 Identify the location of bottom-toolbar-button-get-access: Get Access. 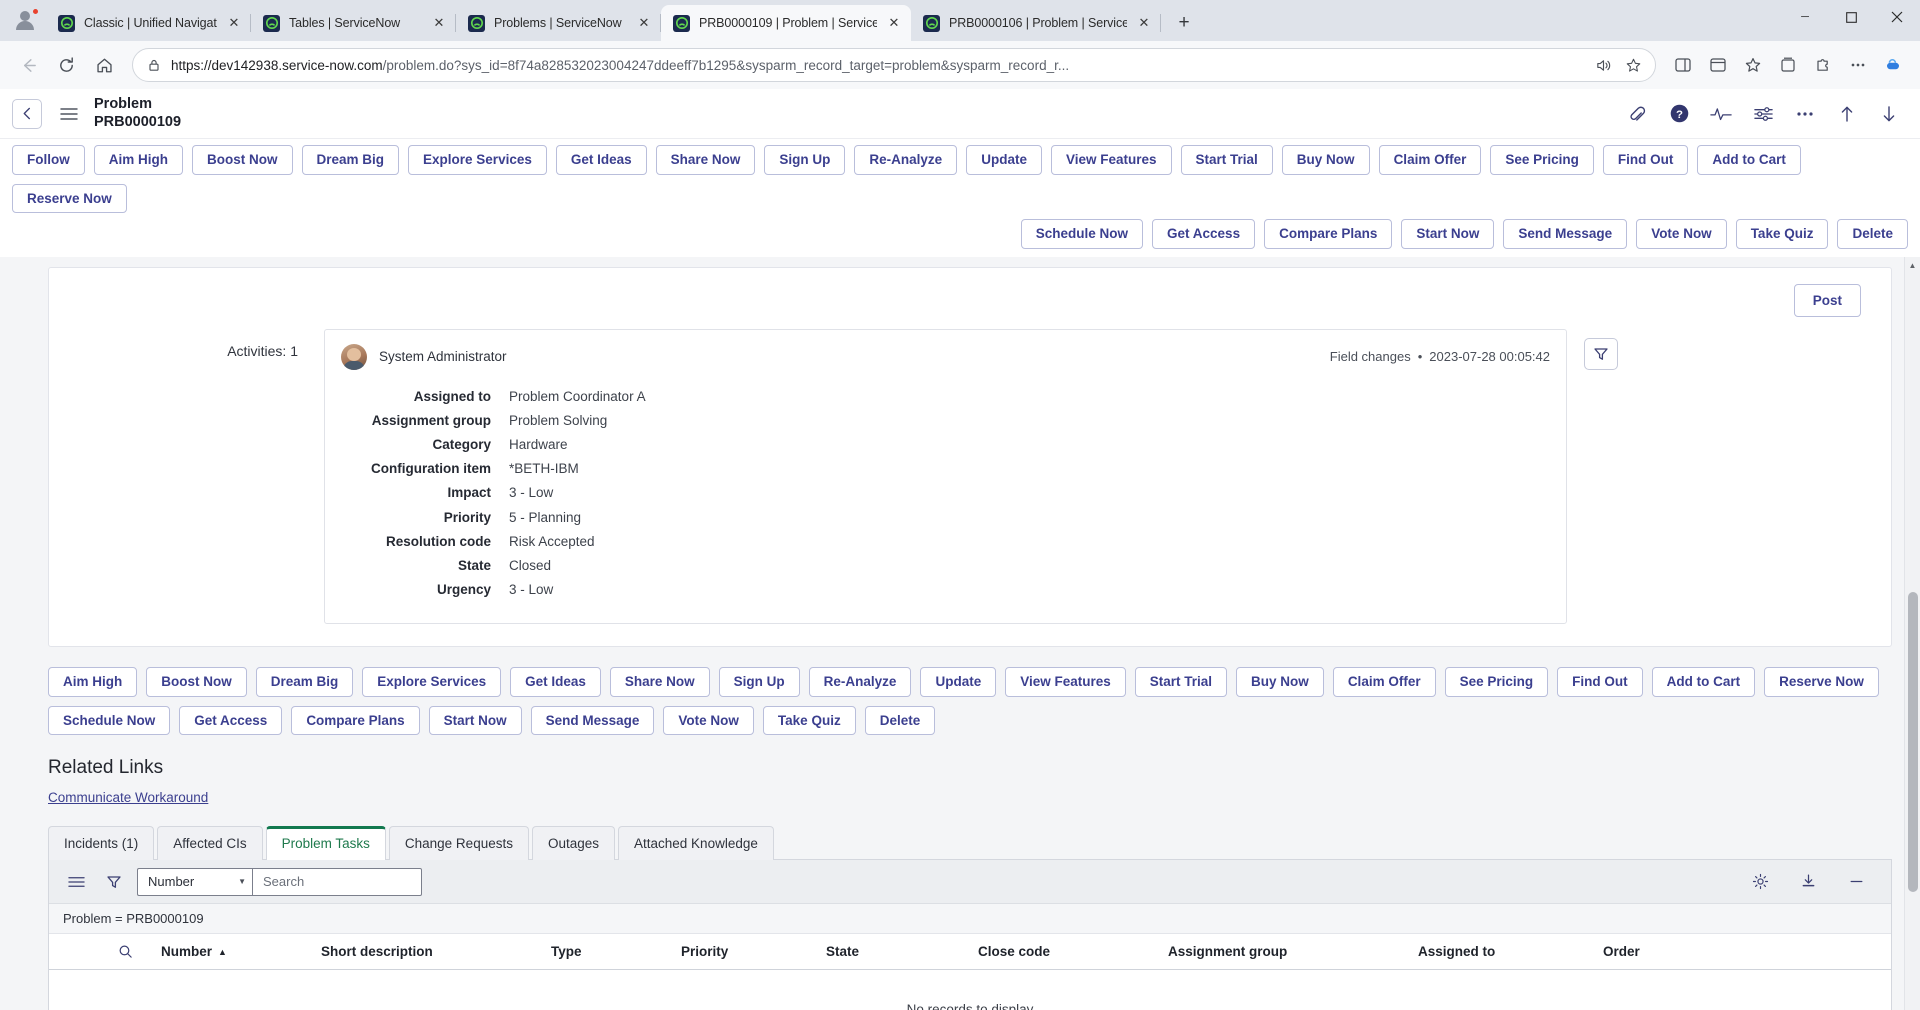
(231, 720).